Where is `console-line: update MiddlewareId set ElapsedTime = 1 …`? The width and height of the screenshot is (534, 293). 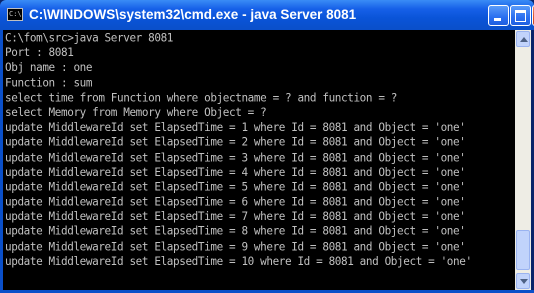
console-line: update MiddlewareId set ElapsedTime = 1 … is located at coordinates (235, 127).